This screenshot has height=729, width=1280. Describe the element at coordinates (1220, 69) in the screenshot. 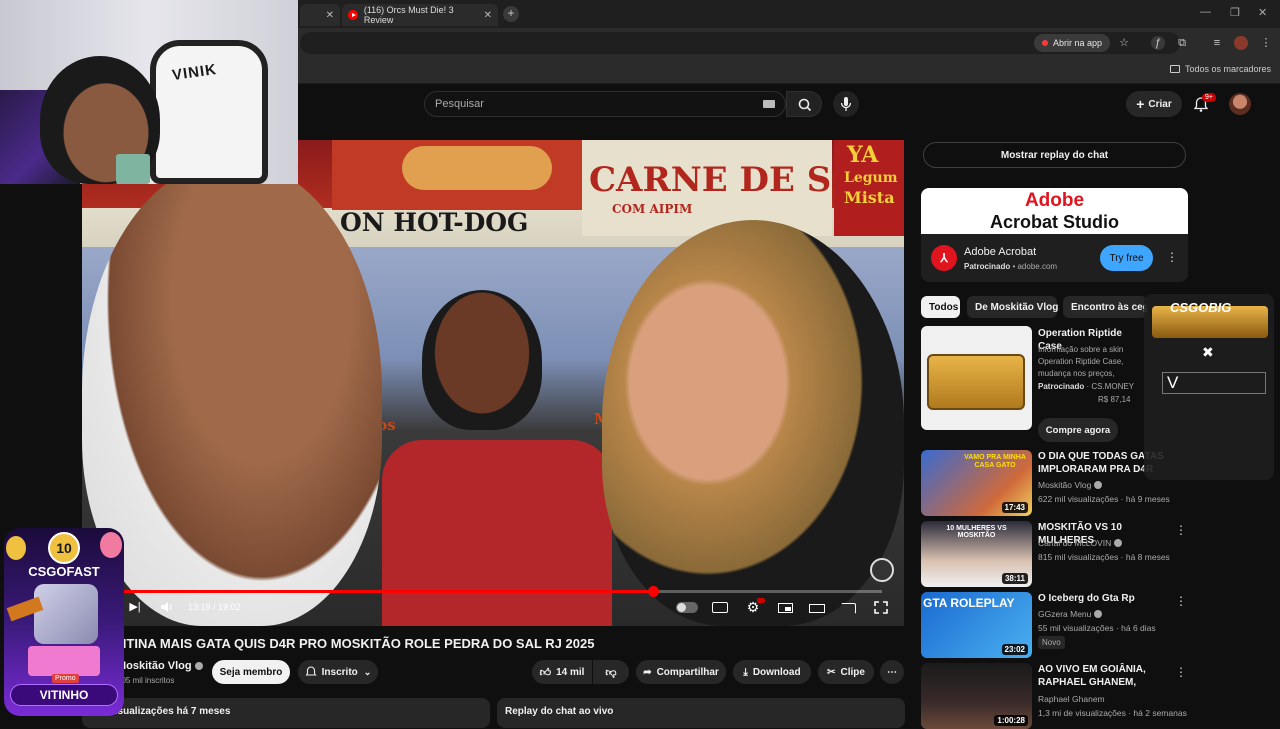

I see `all-bookmarks-button: Todos os marcadores` at that location.